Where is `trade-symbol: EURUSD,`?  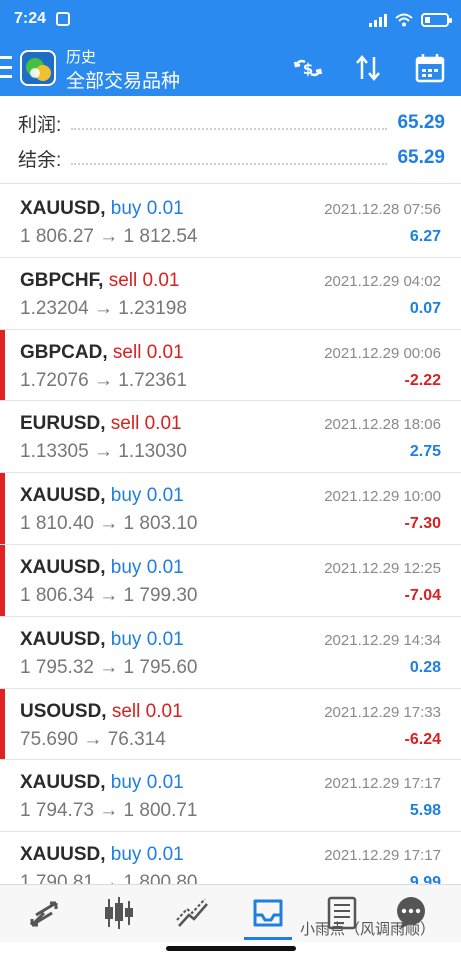
trade-symbol: EURUSD, is located at coordinates (63, 424).